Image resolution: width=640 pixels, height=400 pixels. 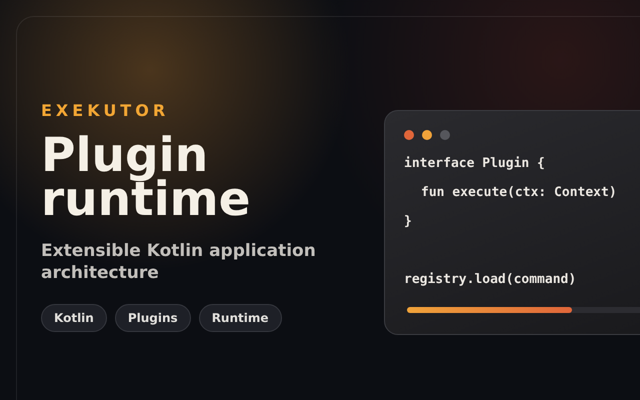 I want to click on subtitle: Extensible Kotlin application architecture, so click(x=179, y=262).